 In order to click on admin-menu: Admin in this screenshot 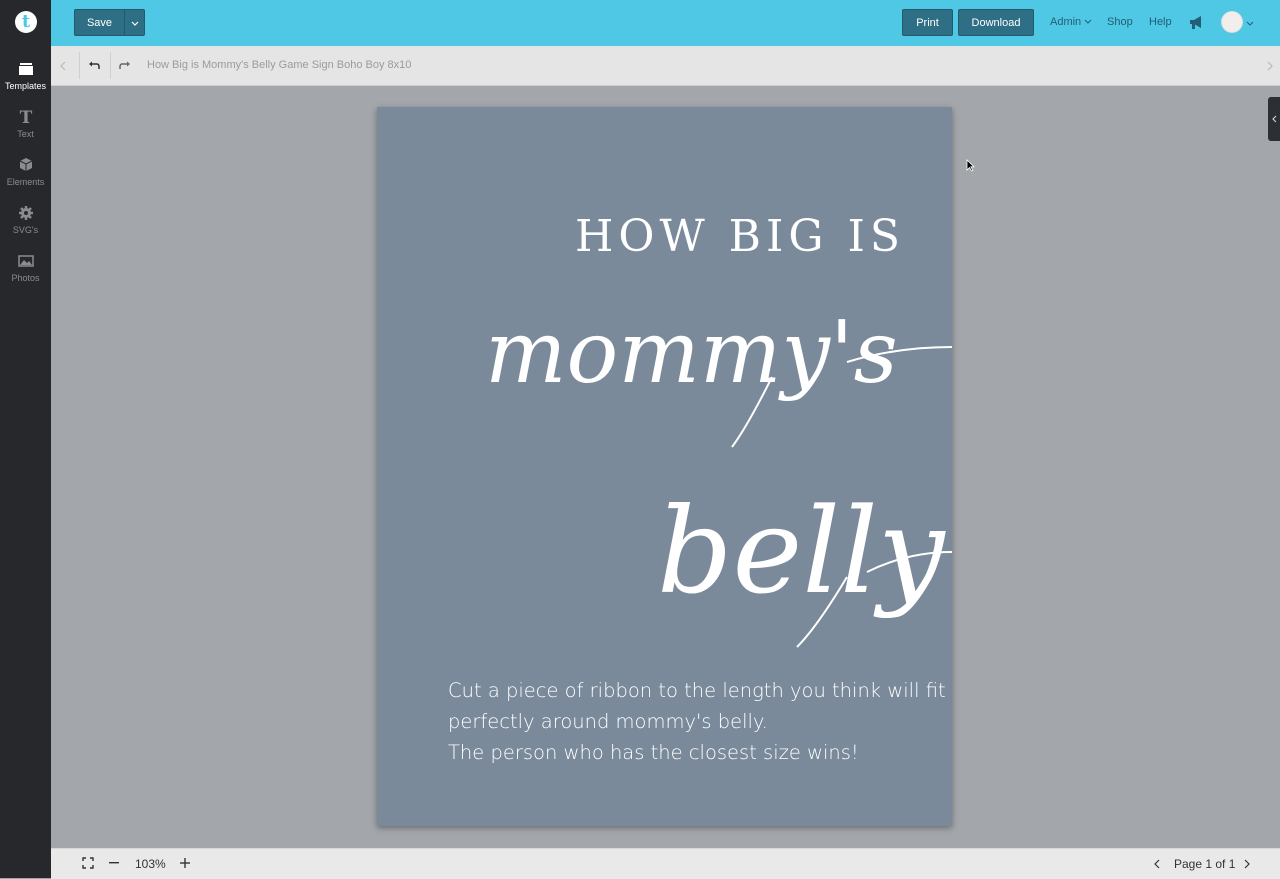, I will do `click(1071, 22)`.